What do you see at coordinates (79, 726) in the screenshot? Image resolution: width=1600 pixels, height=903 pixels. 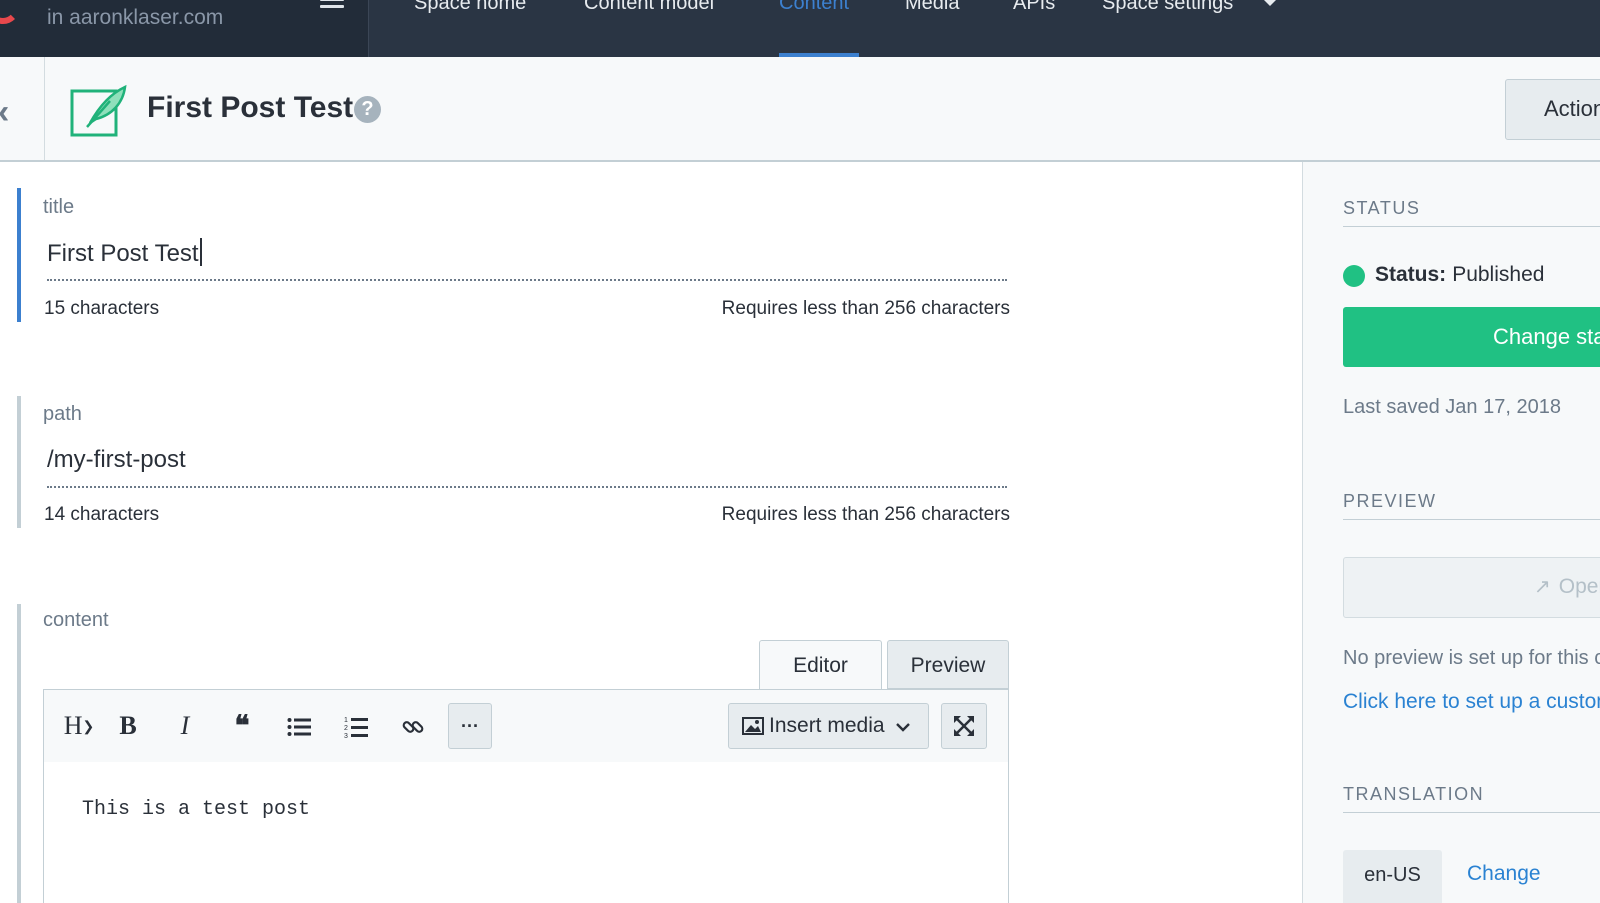 I see `heading-button: H❯` at bounding box center [79, 726].